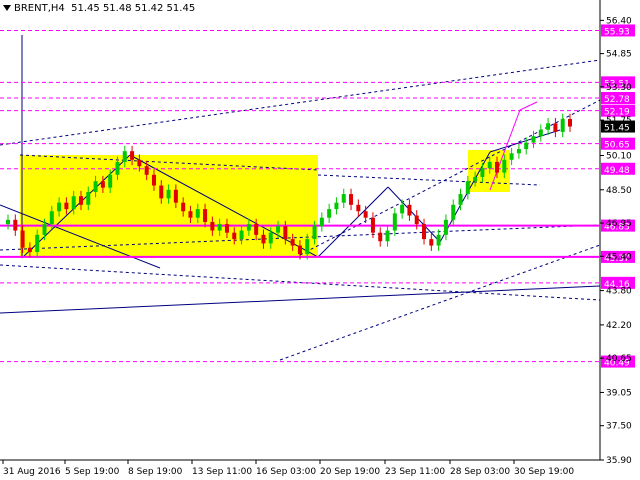 Image resolution: width=640 pixels, height=480 pixels. I want to click on x-tick-label-6: 23 Sep 11:00, so click(415, 472).